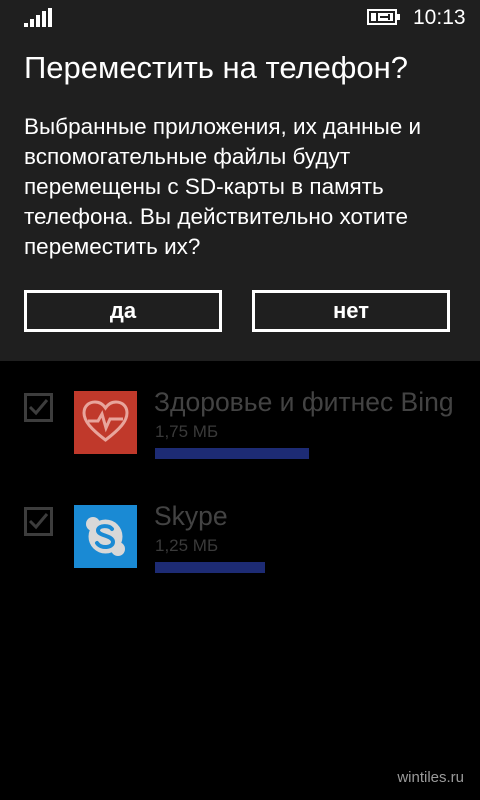 This screenshot has height=800, width=480. What do you see at coordinates (383, 17) in the screenshot?
I see `battery-charging-icon` at bounding box center [383, 17].